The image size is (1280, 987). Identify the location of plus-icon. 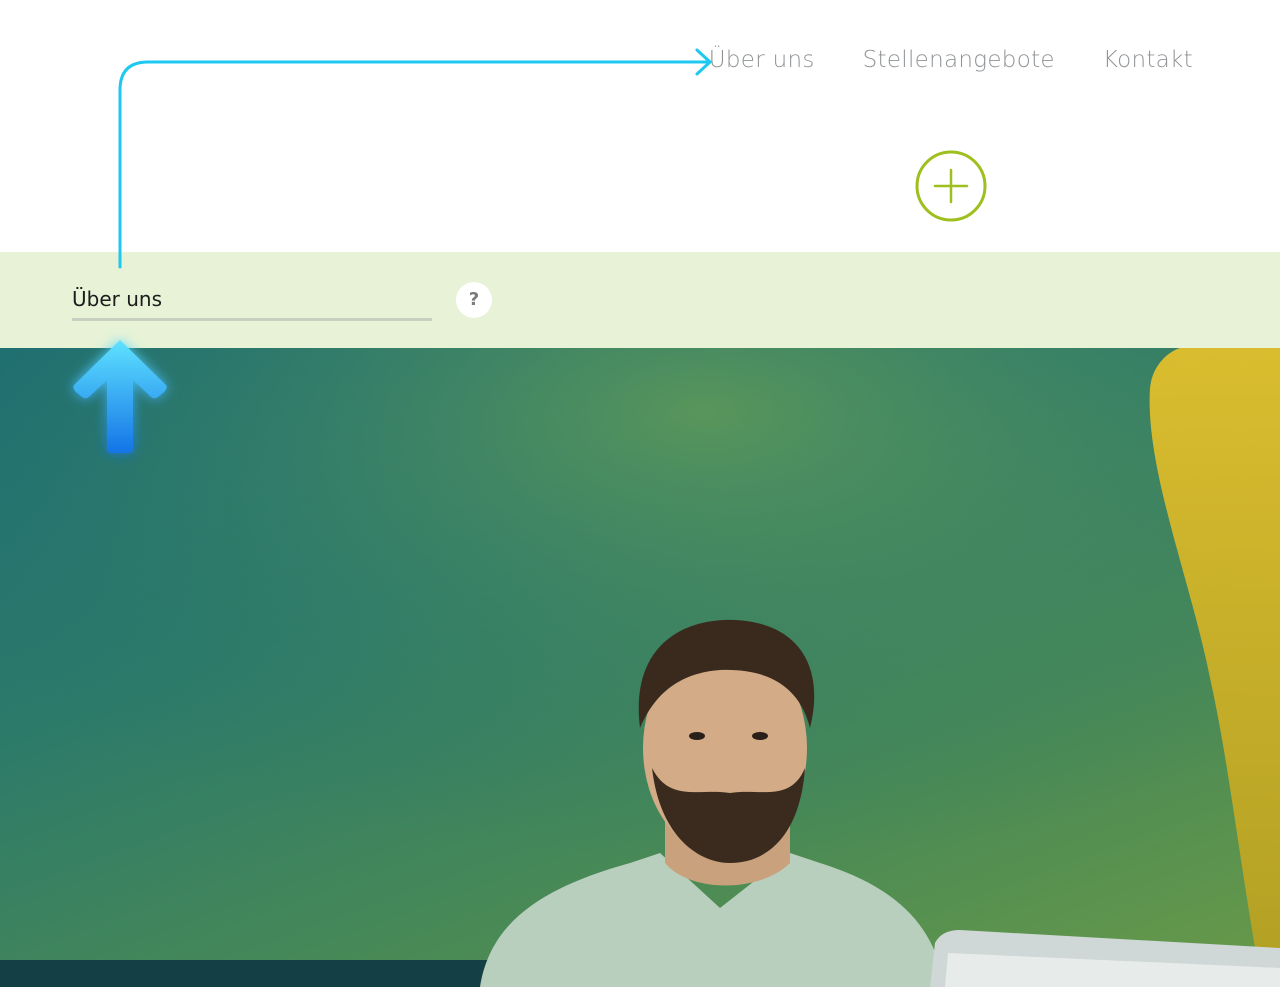
(951, 186).